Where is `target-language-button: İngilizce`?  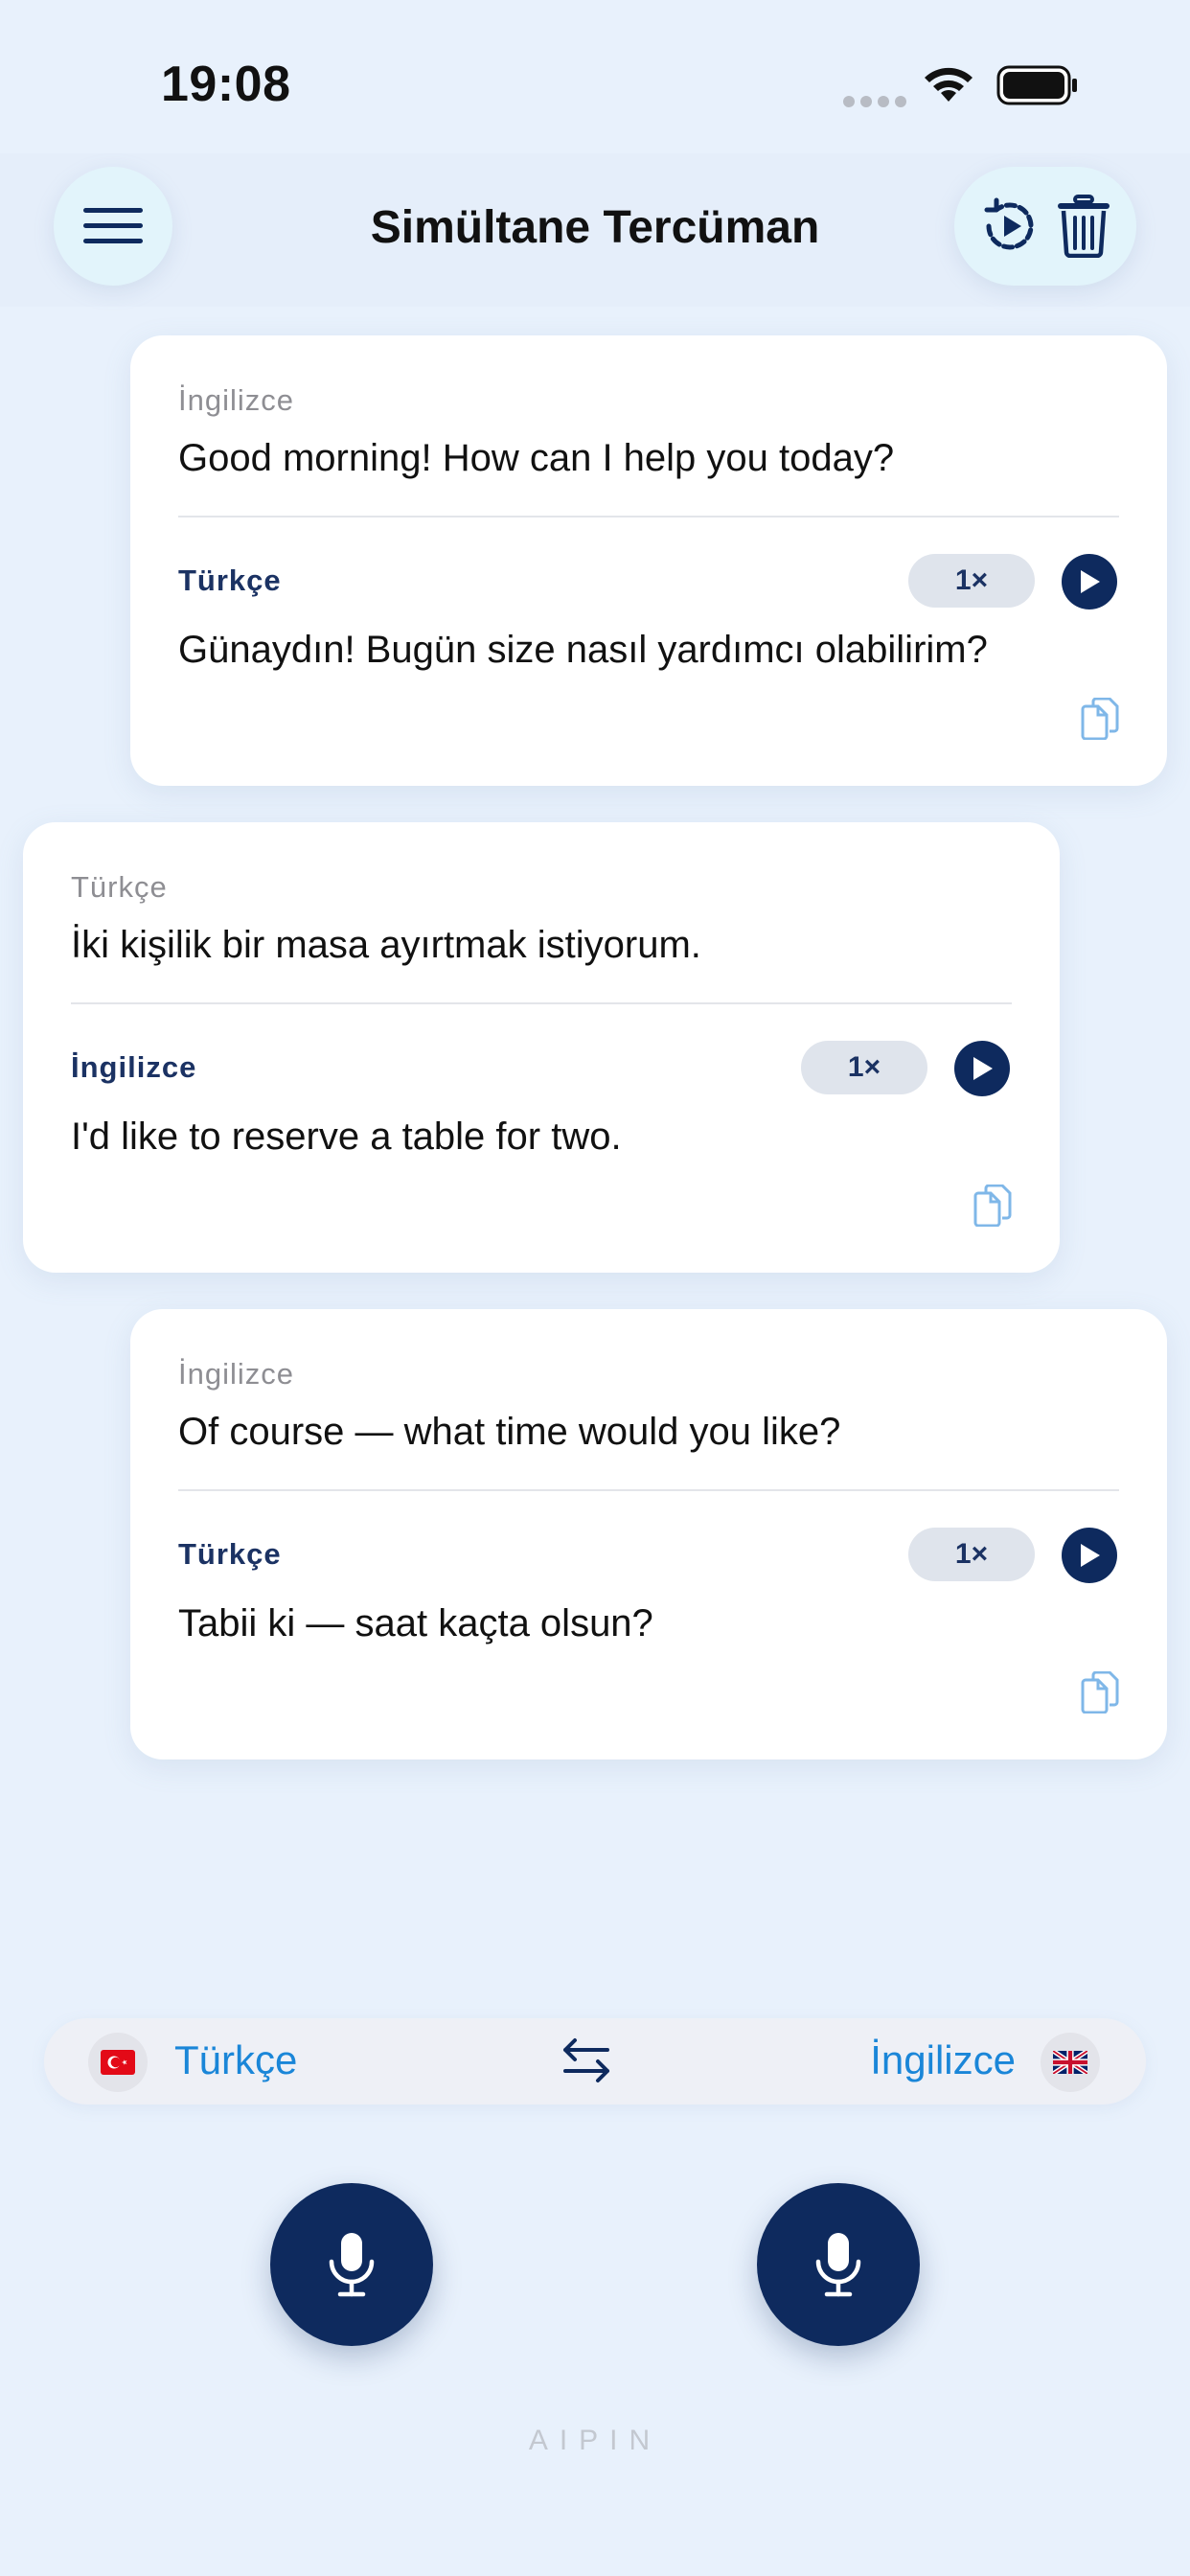 target-language-button: İngilizce is located at coordinates (943, 2060).